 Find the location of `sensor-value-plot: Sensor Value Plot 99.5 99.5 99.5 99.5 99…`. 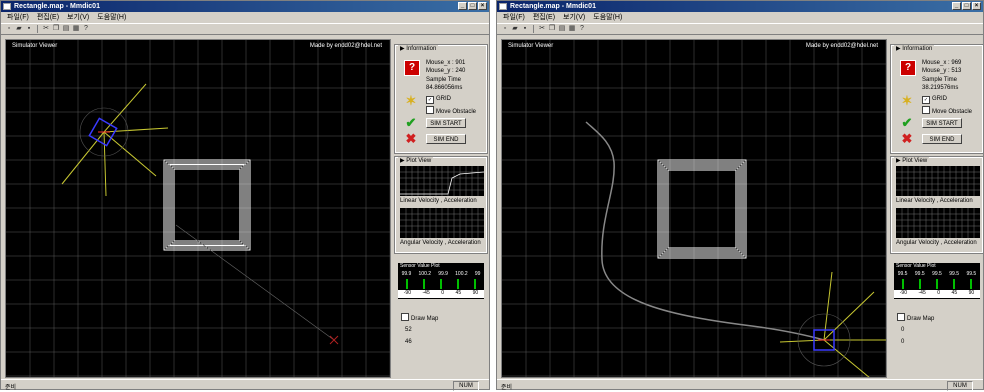

sensor-value-plot: Sensor Value Plot 99.5 99.5 99.5 99.5 99… is located at coordinates (937, 281).